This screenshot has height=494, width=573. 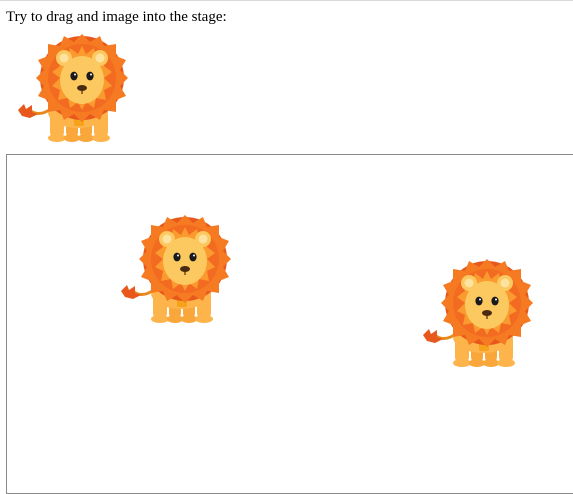 I want to click on instructions-text: Try to drag and image into the stage:, so click(x=116, y=17).